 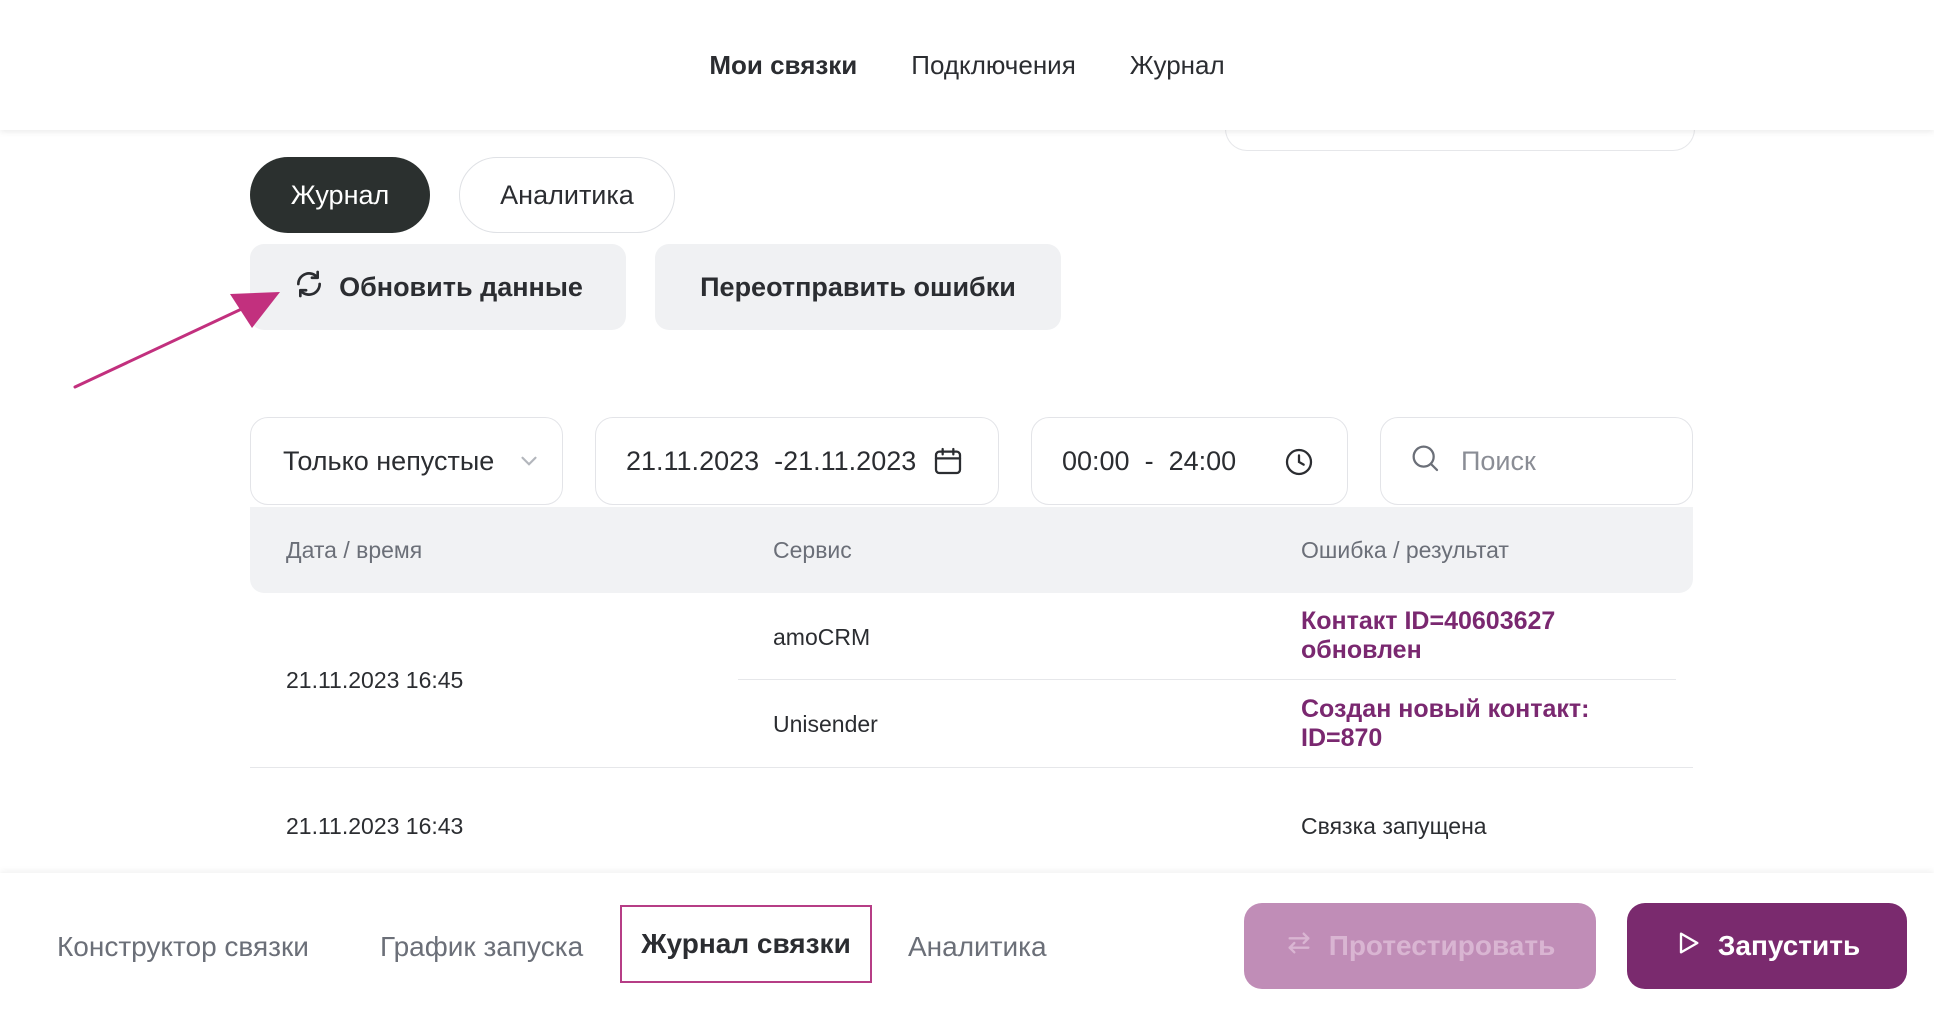 What do you see at coordinates (1299, 946) in the screenshot?
I see `swap-arrows-icon` at bounding box center [1299, 946].